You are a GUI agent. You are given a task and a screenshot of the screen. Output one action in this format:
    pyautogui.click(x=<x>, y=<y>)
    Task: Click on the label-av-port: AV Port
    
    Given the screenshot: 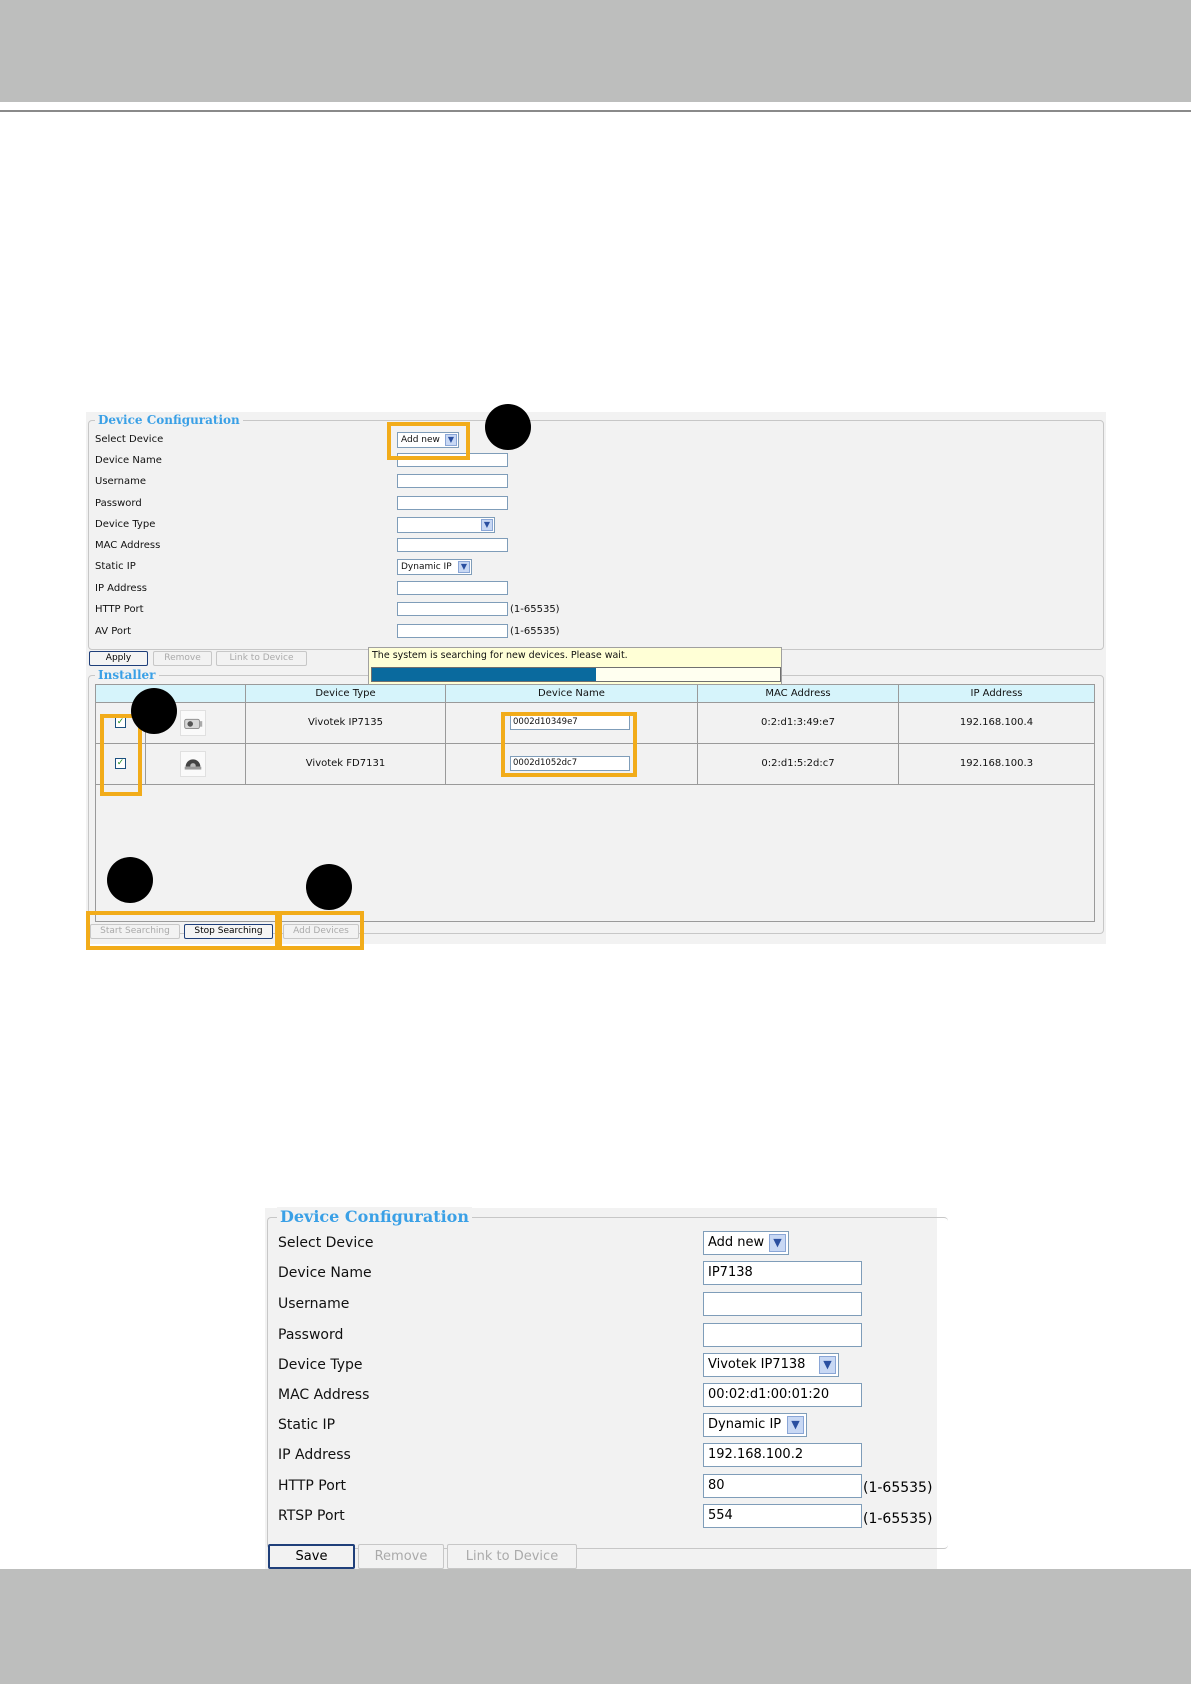 What is the action you would take?
    pyautogui.click(x=113, y=631)
    